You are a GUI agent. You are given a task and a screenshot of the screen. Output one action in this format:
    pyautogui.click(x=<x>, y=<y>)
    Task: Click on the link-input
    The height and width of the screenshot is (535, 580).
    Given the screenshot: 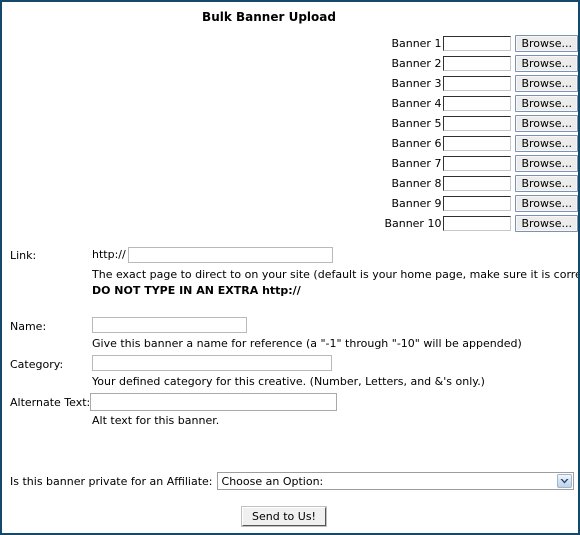 What is the action you would take?
    pyautogui.click(x=230, y=255)
    